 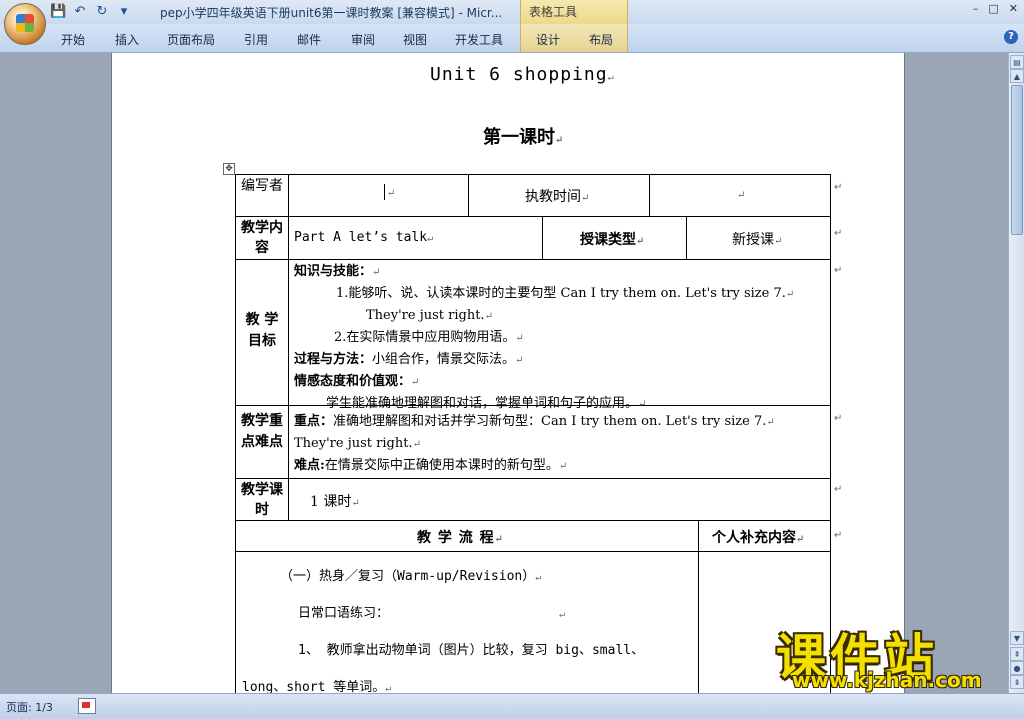 I want to click on context-tab-group: 表格工具, so click(x=574, y=12).